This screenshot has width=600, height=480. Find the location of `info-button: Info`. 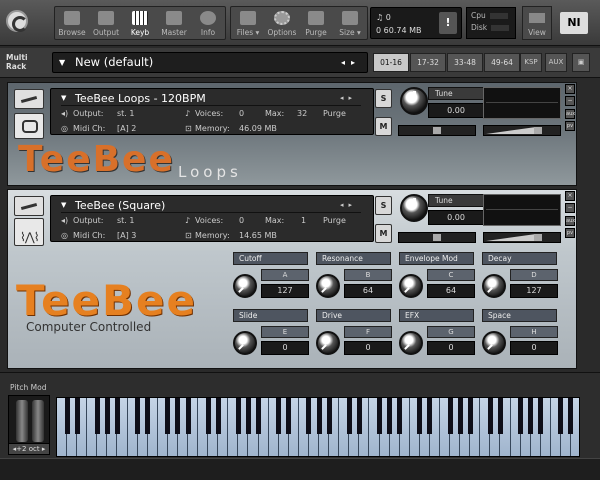

info-button: Info is located at coordinates (208, 23).